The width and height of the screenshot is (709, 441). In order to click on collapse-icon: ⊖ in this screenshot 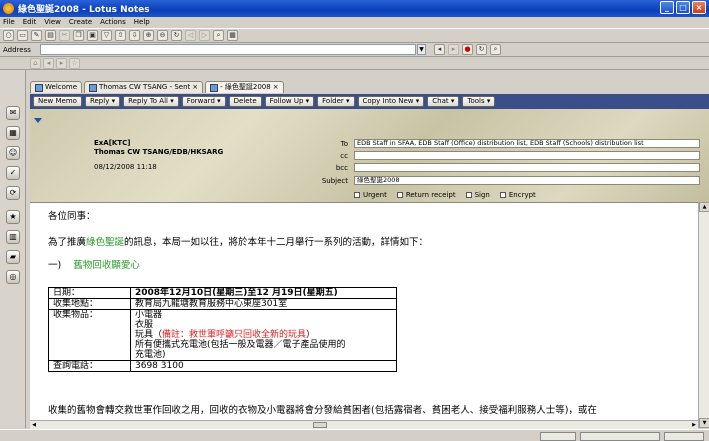, I will do `click(162, 35)`.